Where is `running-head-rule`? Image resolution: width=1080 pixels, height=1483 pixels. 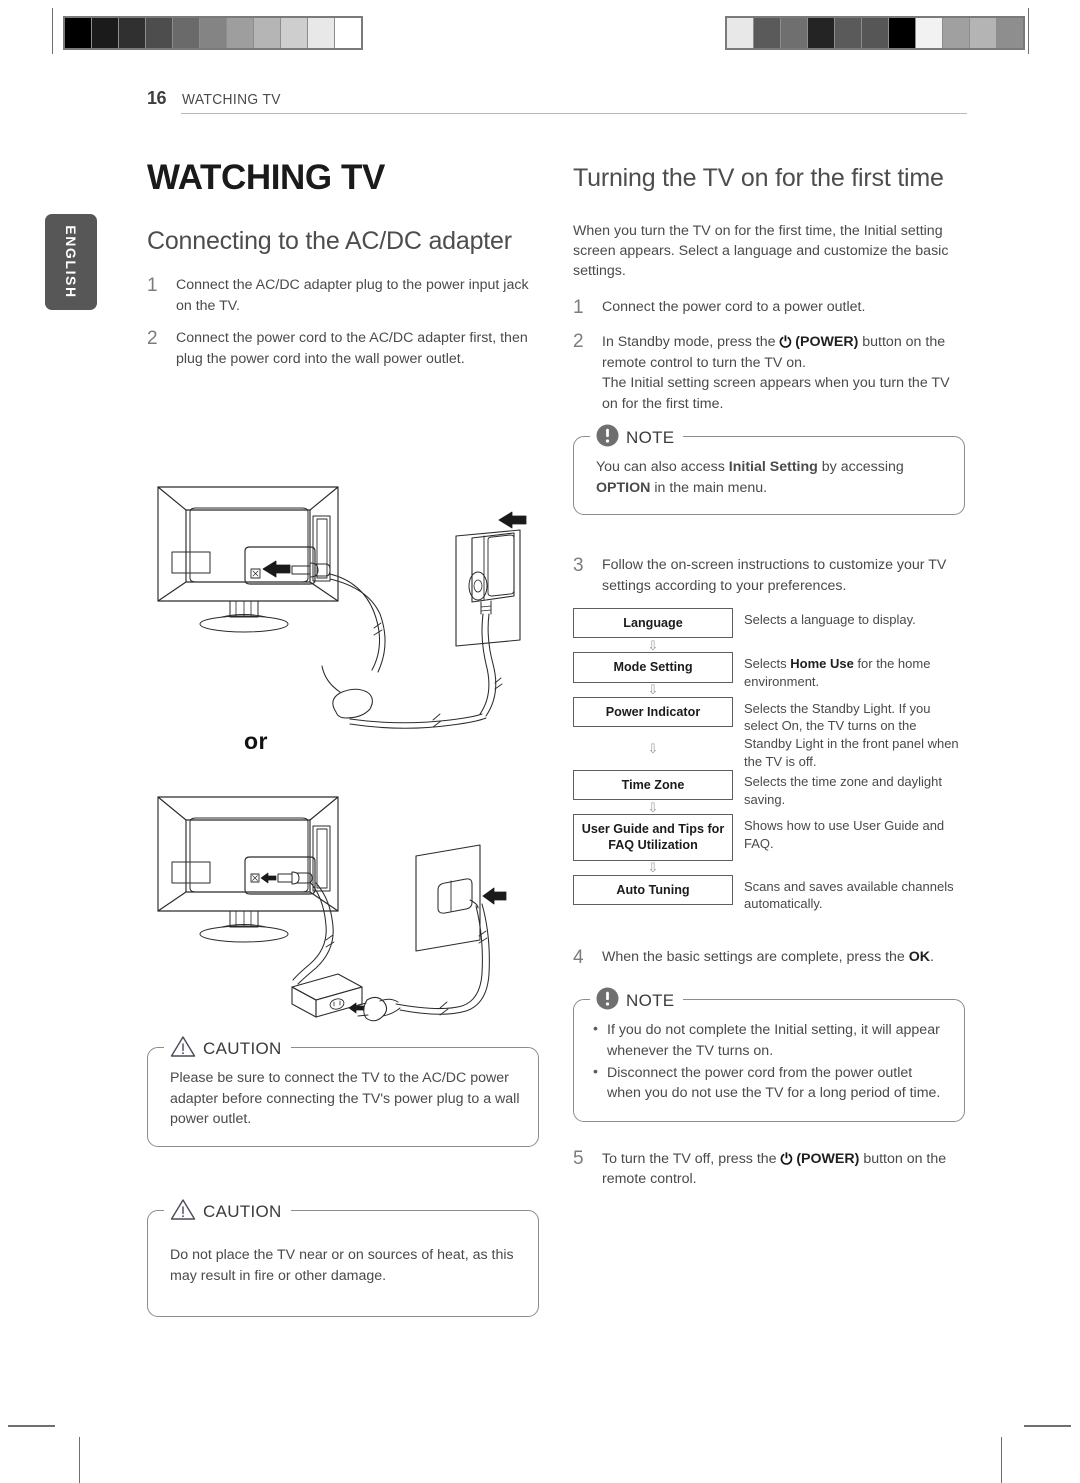 running-head-rule is located at coordinates (574, 113).